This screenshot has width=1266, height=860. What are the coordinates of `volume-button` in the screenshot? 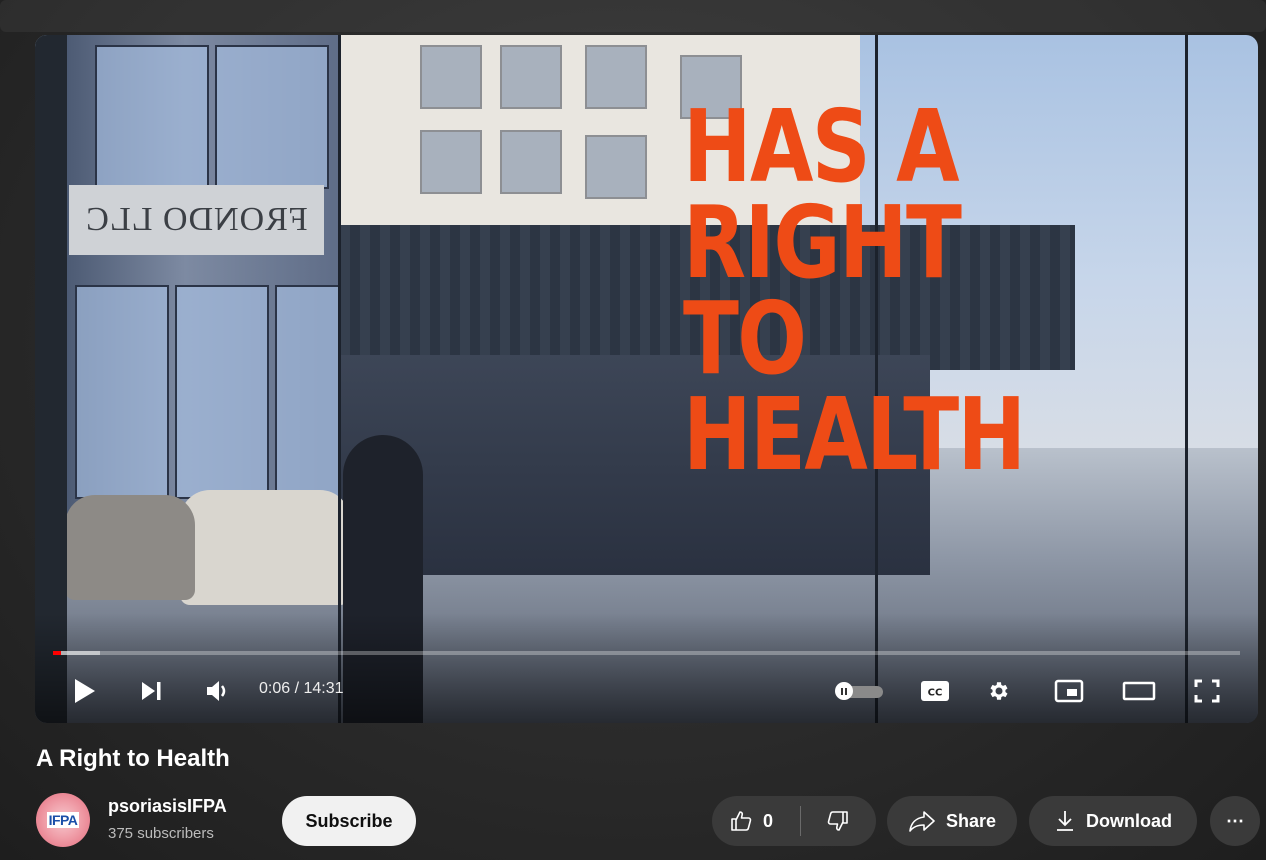 It's located at (219, 691).